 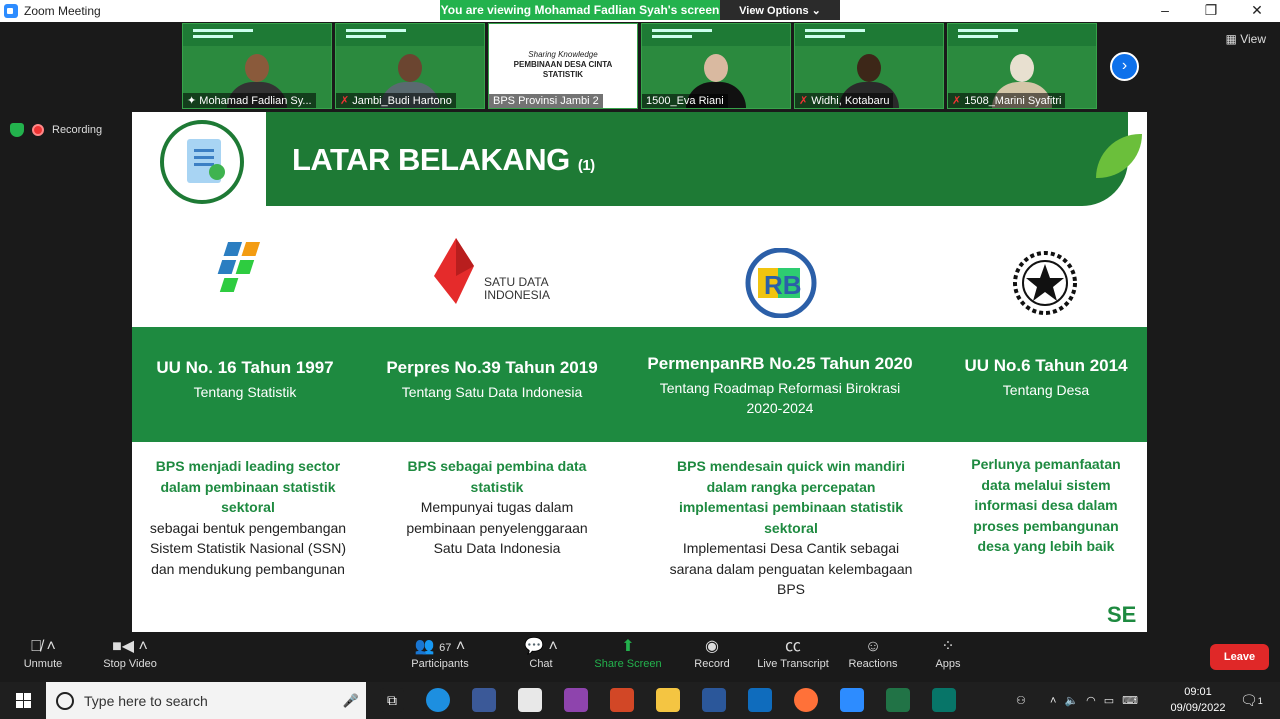 I want to click on security-shield-icon, so click(x=17, y=130).